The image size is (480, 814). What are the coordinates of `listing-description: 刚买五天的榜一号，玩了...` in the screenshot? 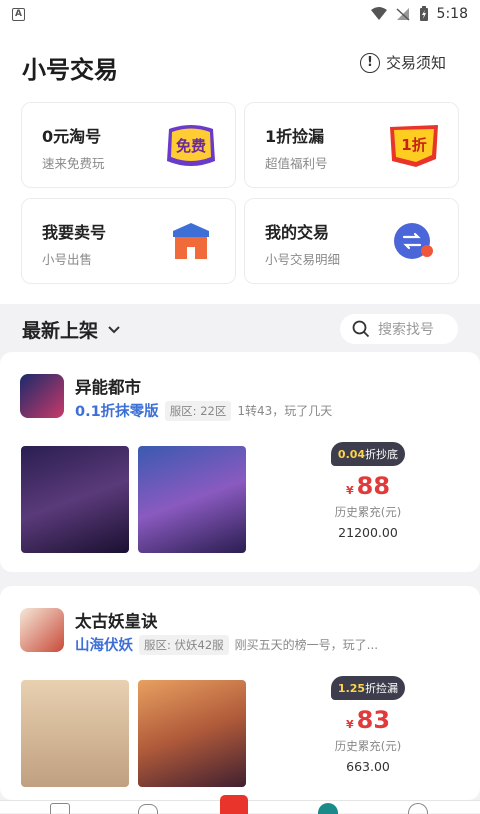 It's located at (306, 645).